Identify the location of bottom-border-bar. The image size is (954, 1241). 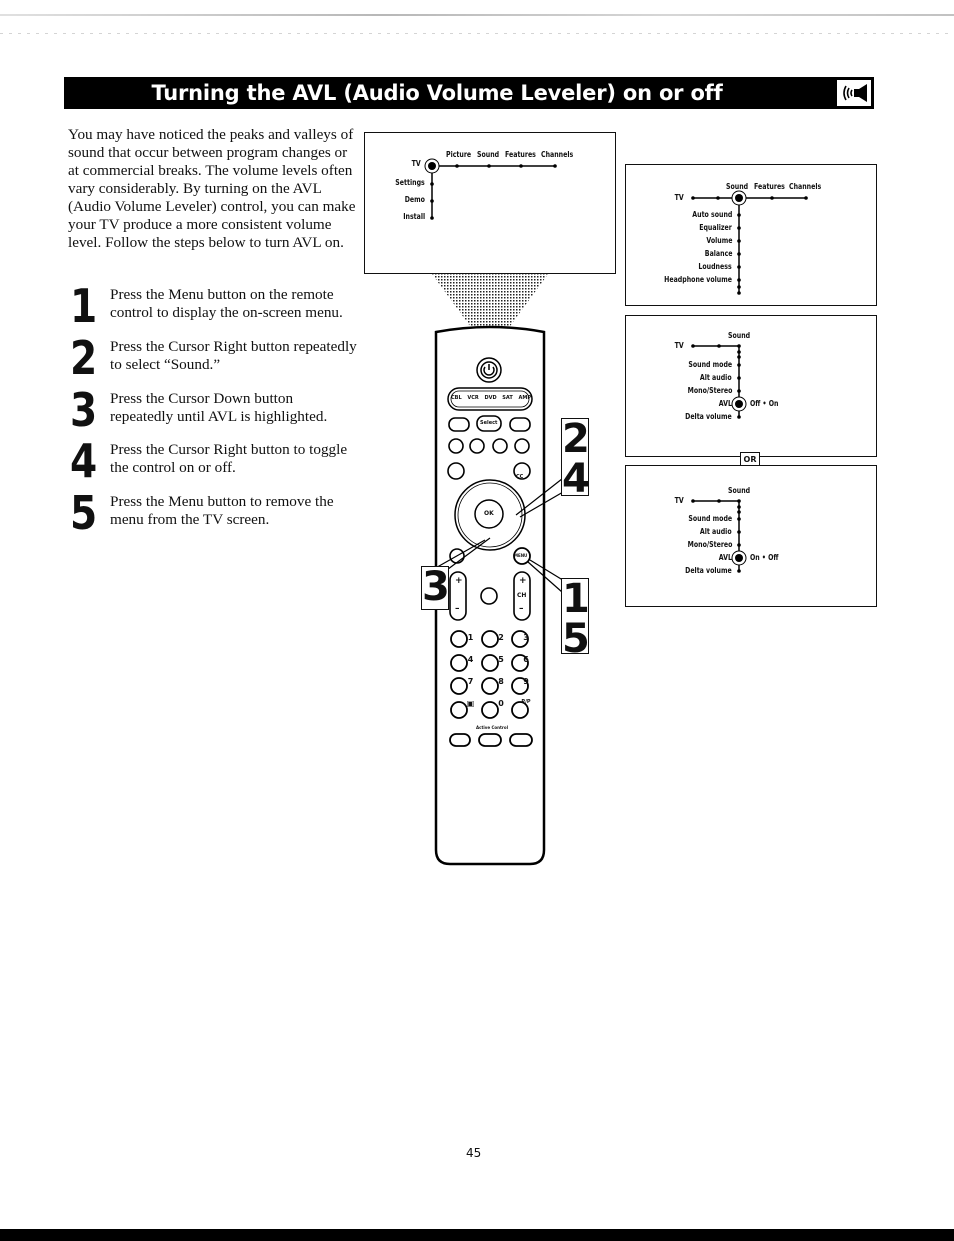
(477, 1235).